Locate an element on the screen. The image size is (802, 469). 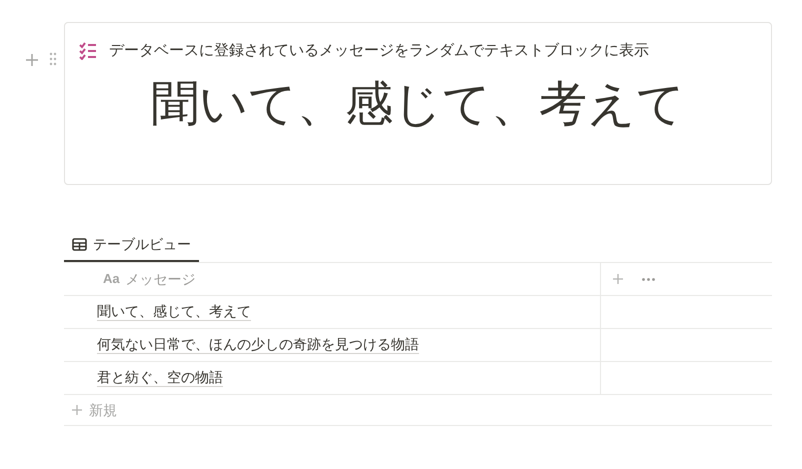
text-type-icon: Aa is located at coordinates (111, 279).